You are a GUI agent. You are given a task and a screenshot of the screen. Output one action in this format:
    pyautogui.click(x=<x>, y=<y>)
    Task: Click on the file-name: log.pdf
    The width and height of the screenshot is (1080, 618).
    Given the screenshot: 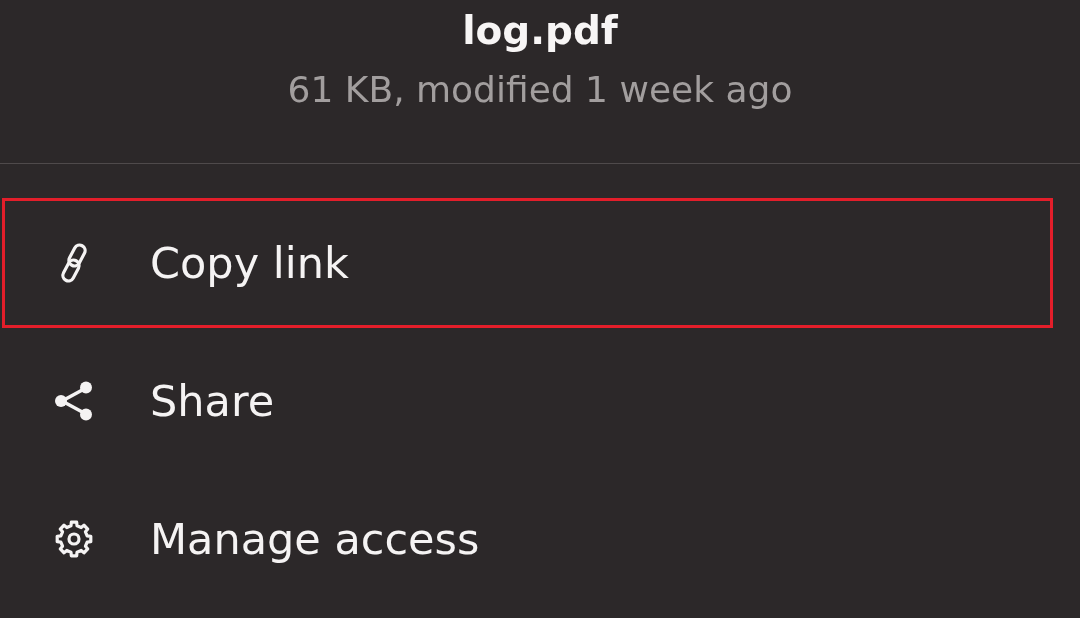 What is the action you would take?
    pyautogui.click(x=540, y=30)
    